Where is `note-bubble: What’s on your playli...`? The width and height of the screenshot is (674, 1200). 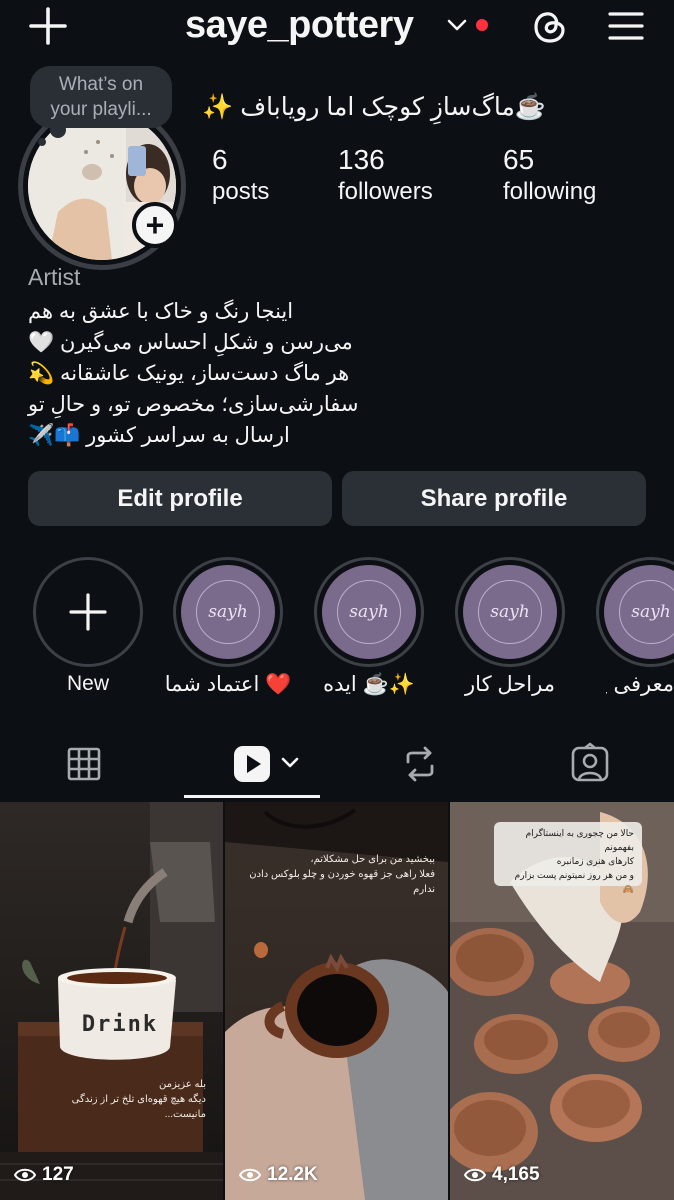
note-bubble: What’s on your playli... is located at coordinates (101, 97).